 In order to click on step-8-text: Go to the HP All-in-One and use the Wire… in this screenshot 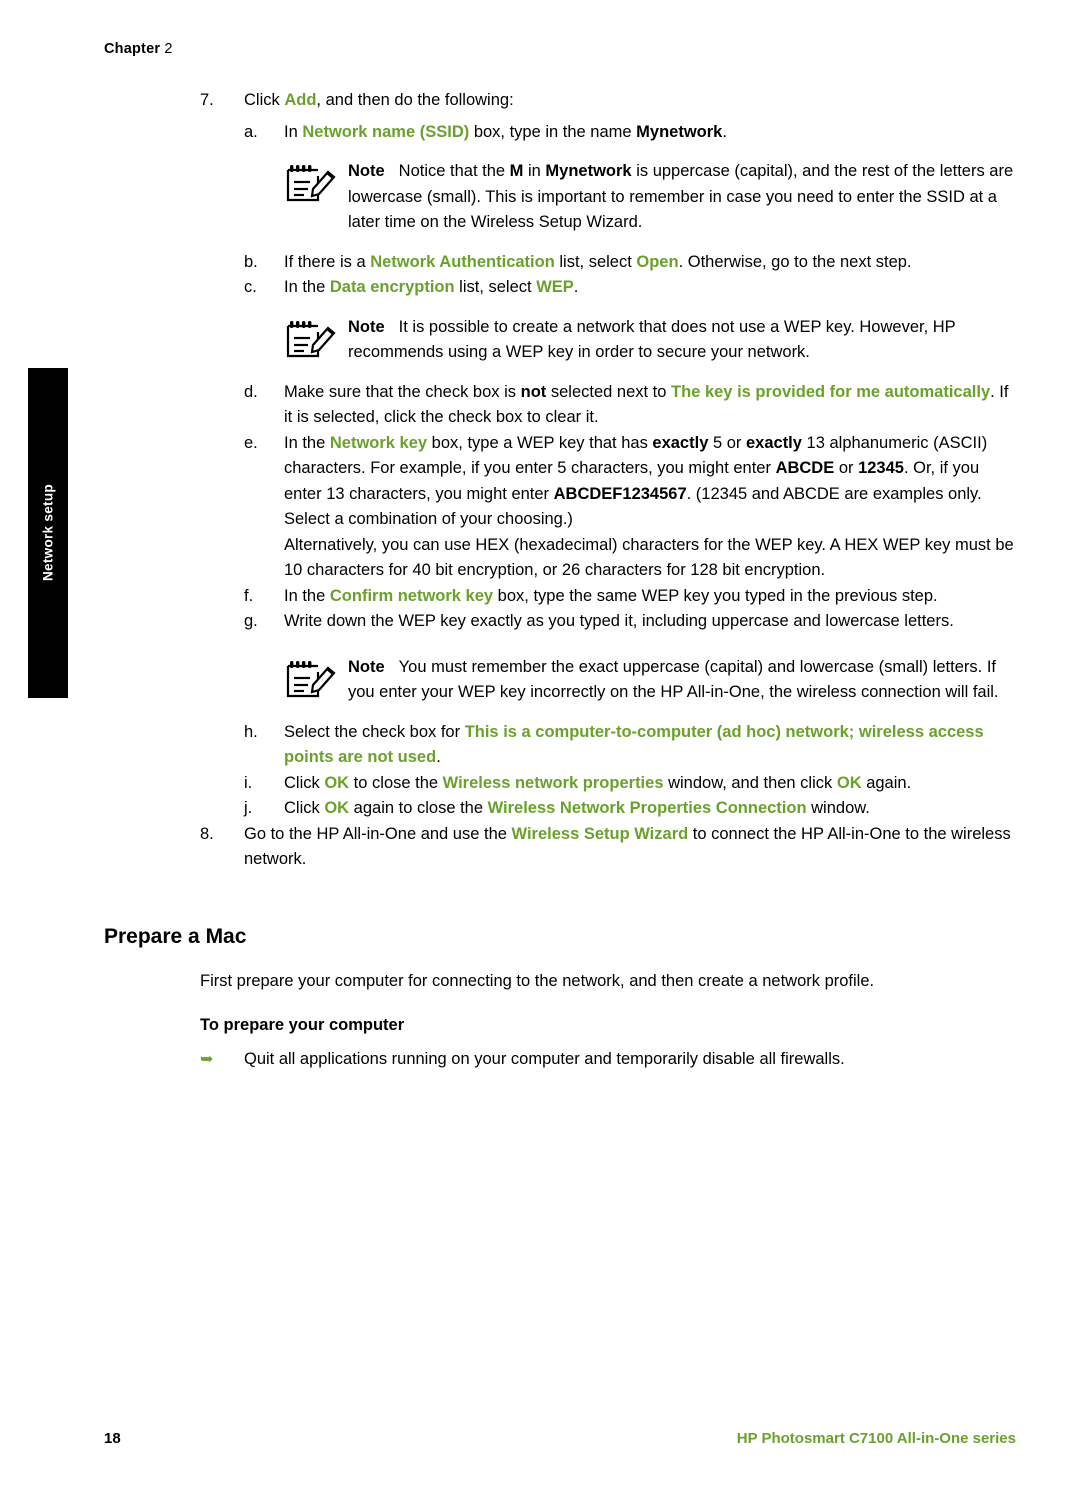, I will do `click(630, 847)`.